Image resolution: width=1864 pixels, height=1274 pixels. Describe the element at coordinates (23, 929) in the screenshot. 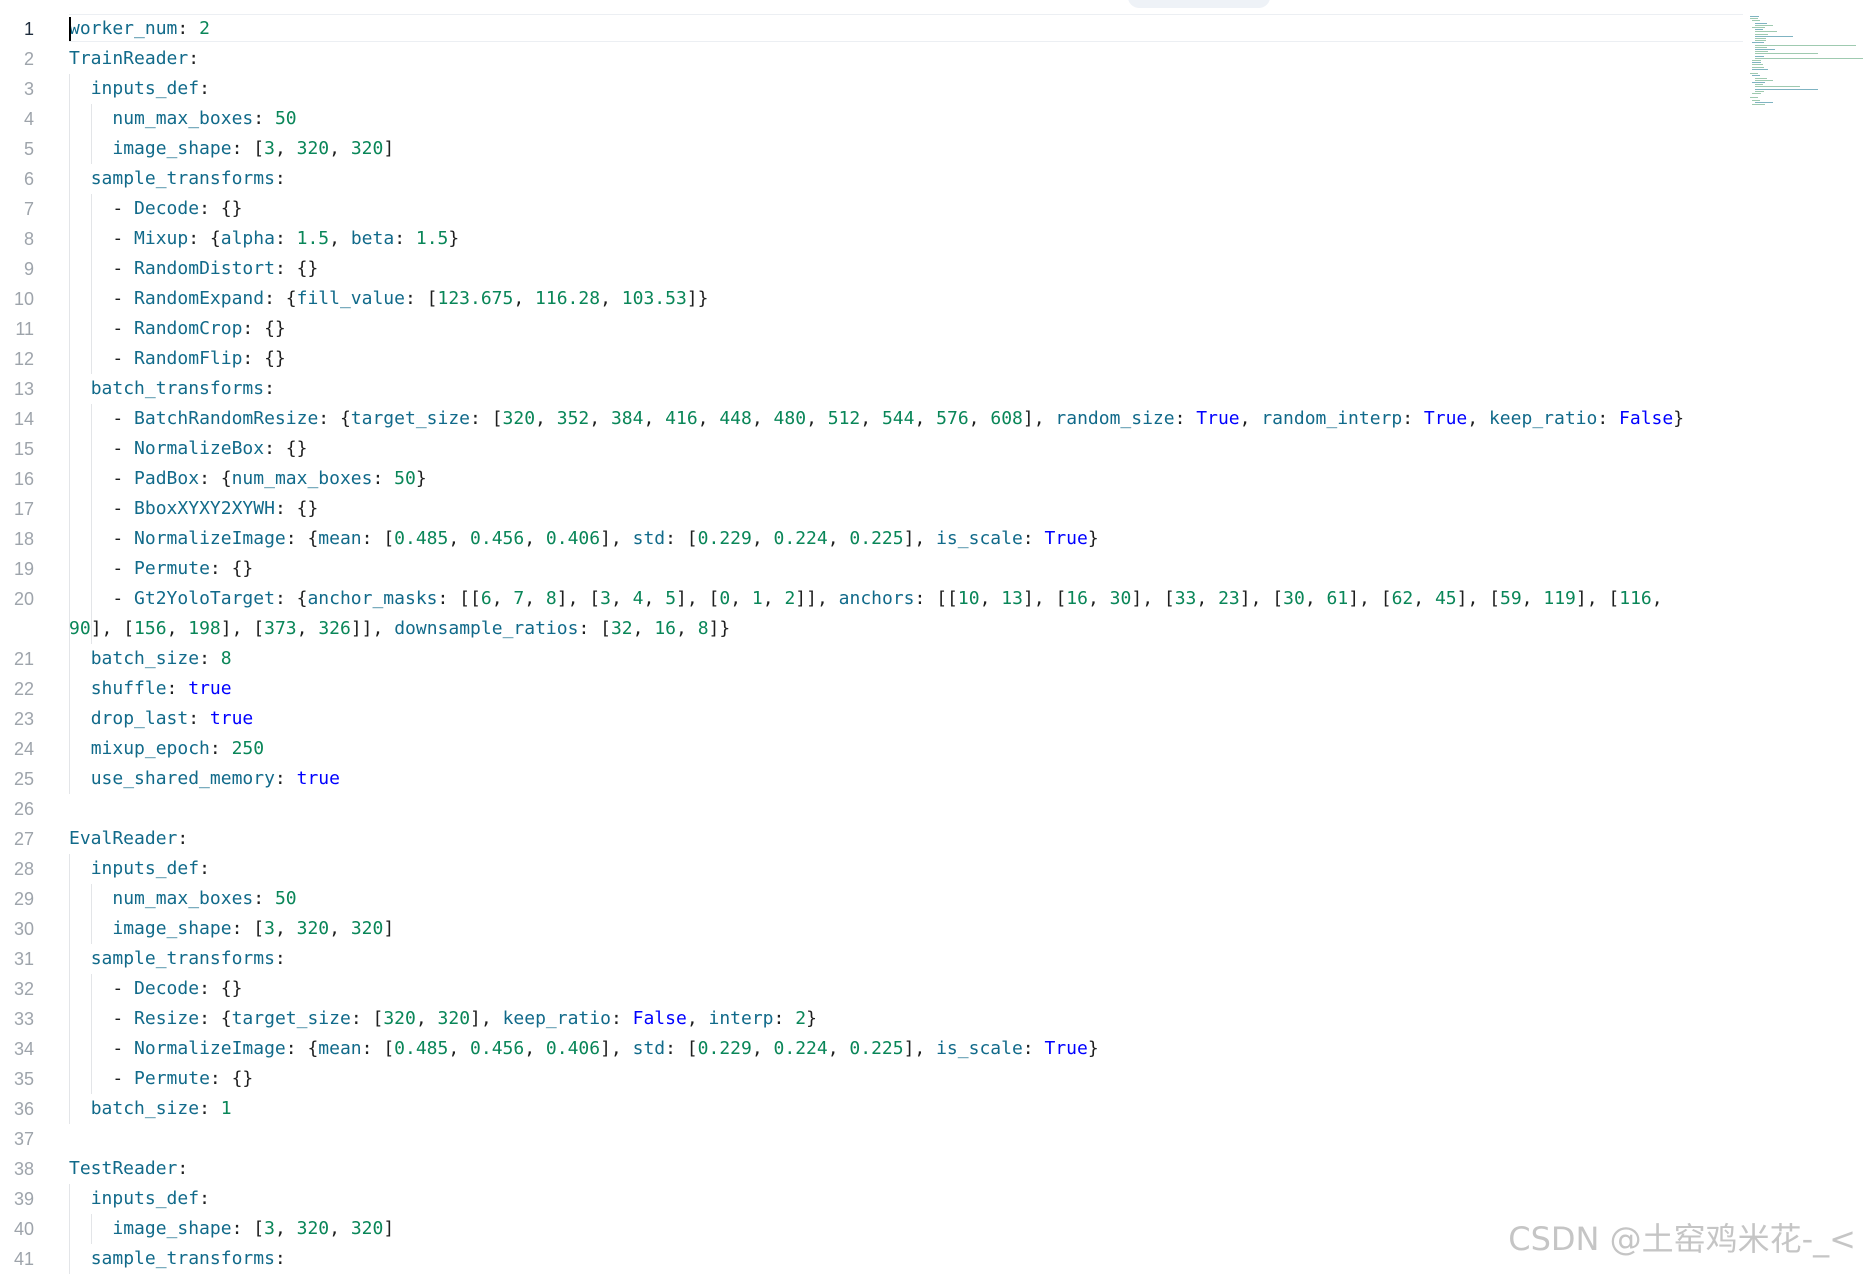

I see `line-number: 30` at that location.